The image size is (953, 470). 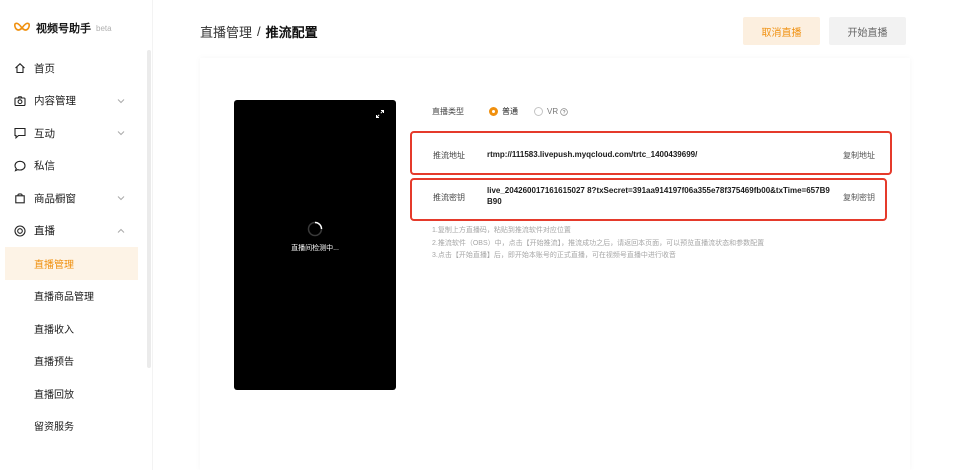 What do you see at coordinates (70, 133) in the screenshot?
I see `sidebar-item-interaction: 互动` at bounding box center [70, 133].